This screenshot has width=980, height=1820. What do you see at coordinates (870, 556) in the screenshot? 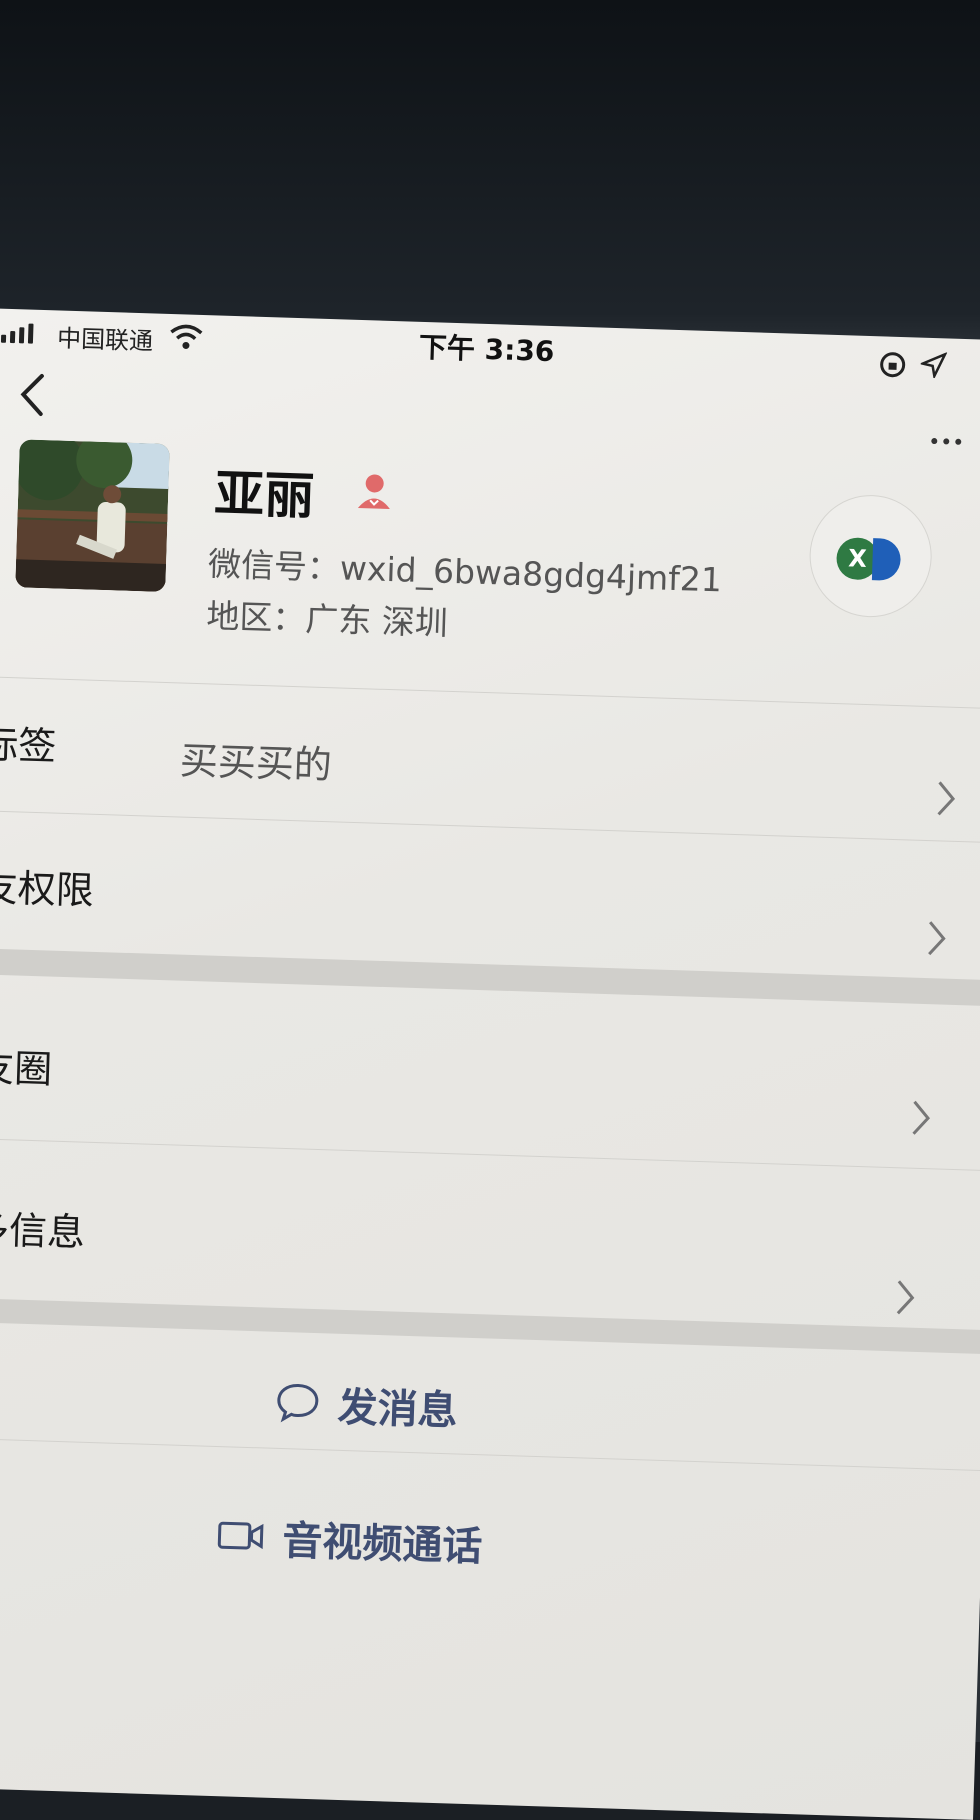
I see `floating-widget: X` at bounding box center [870, 556].